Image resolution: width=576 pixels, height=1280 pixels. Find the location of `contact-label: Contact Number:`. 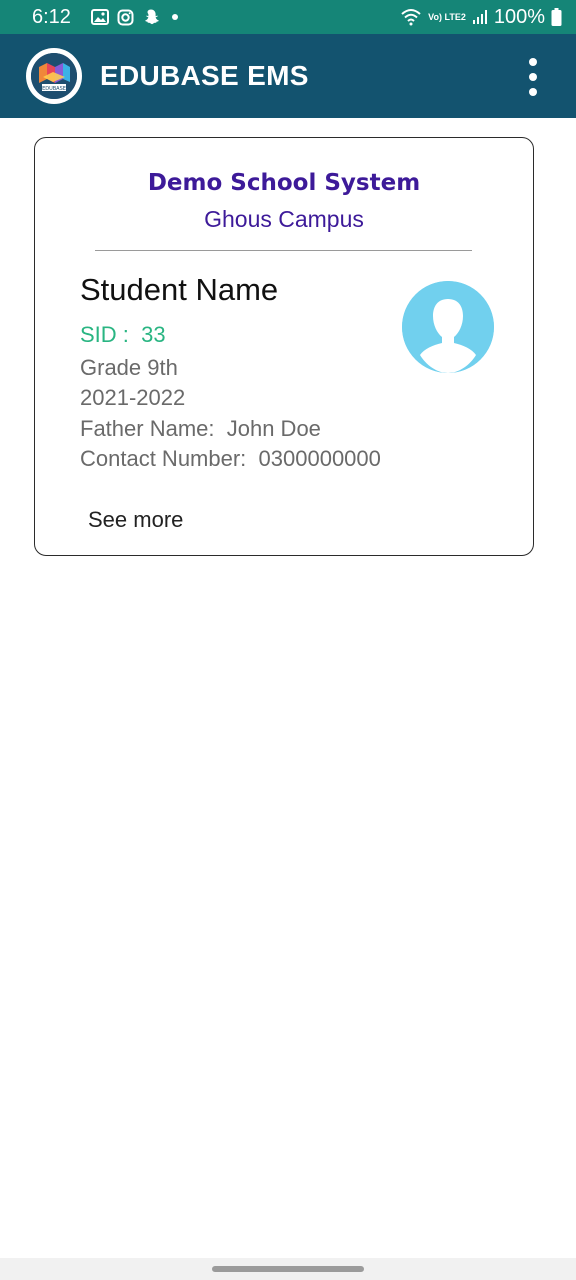

contact-label: Contact Number: is located at coordinates (163, 458).